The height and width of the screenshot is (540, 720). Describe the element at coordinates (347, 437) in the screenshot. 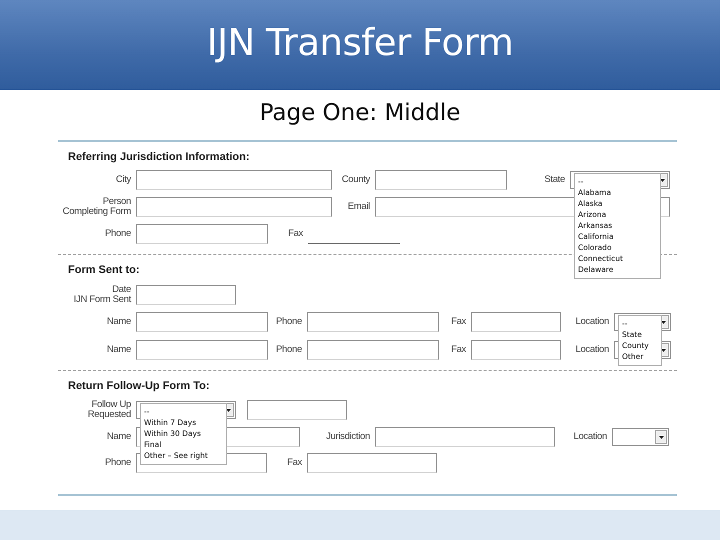

I see `field-label: Jurisdiction` at that location.